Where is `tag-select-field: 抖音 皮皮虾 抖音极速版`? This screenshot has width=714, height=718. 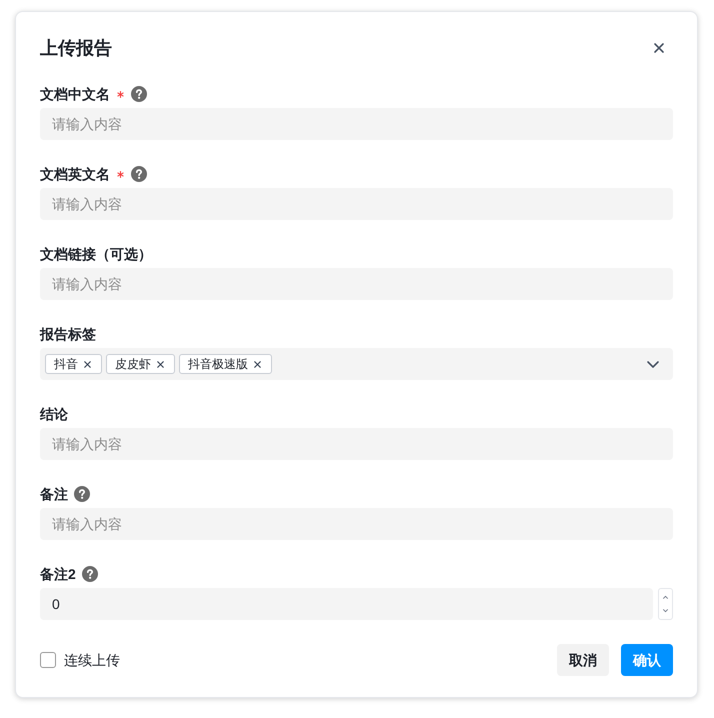 tag-select-field: 抖音 皮皮虾 抖音极速版 is located at coordinates (356, 364).